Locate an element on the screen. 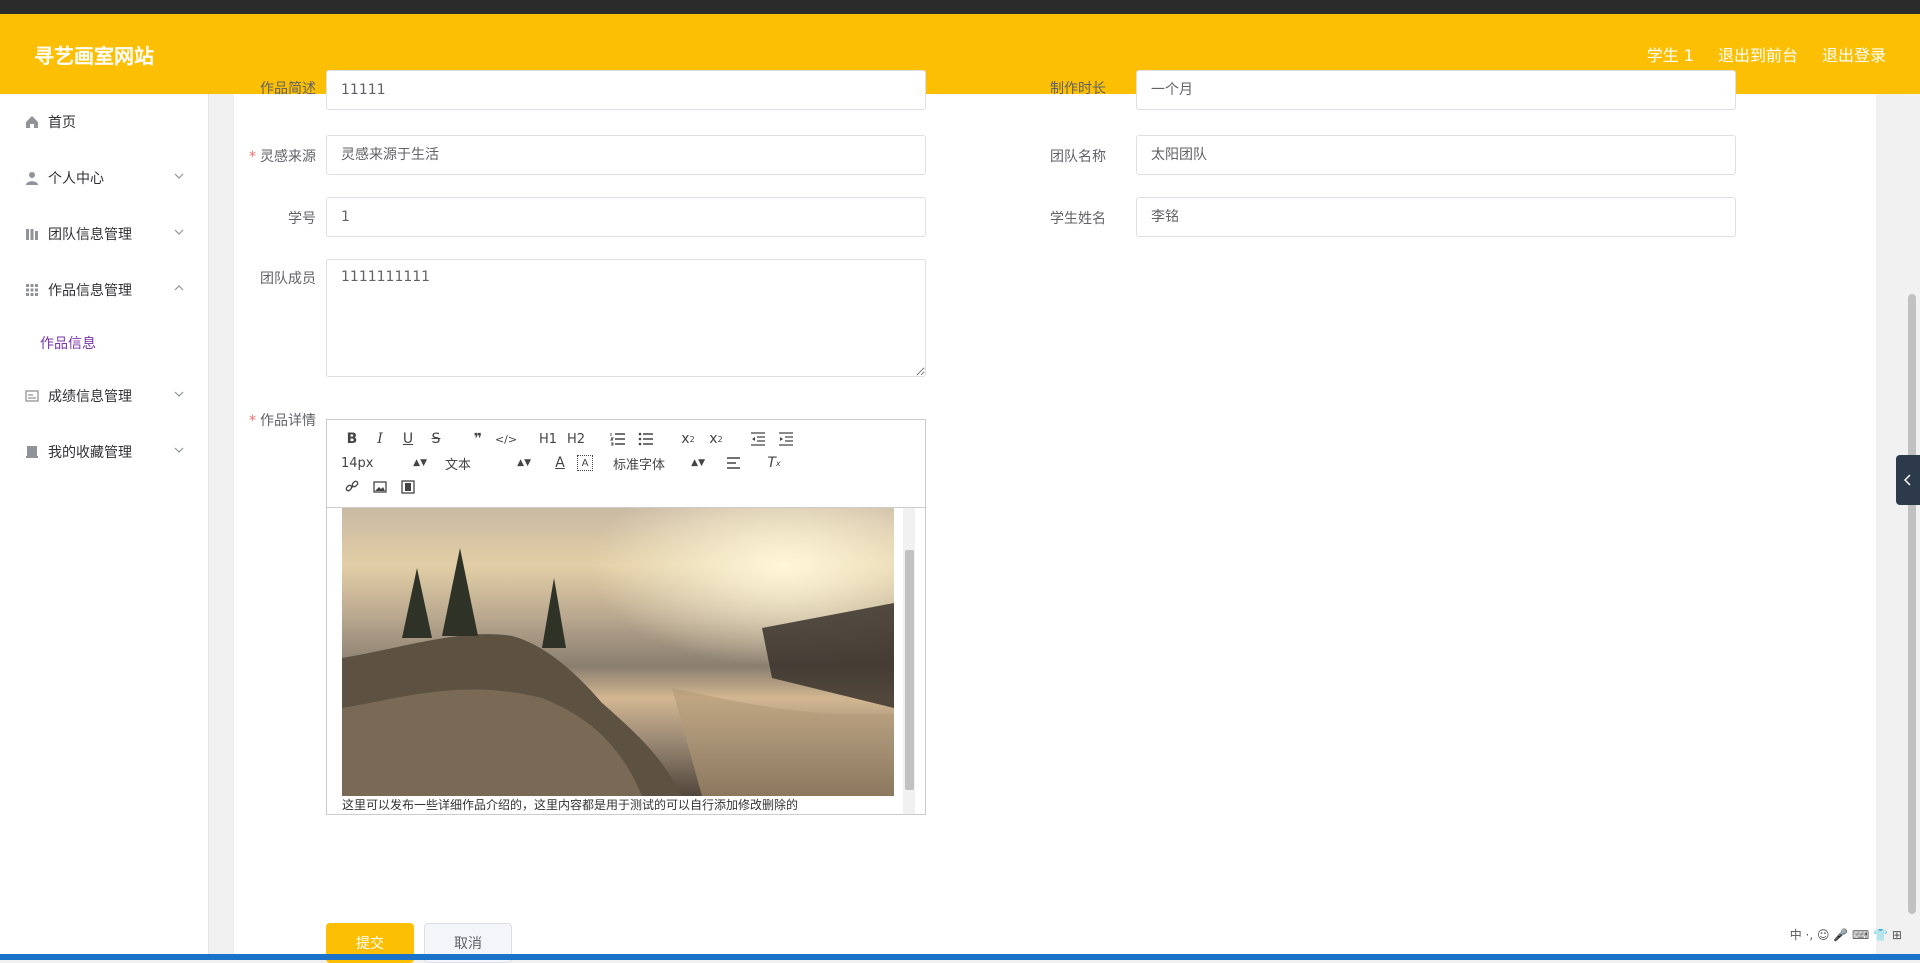  code-block-icon: </> is located at coordinates (506, 439).